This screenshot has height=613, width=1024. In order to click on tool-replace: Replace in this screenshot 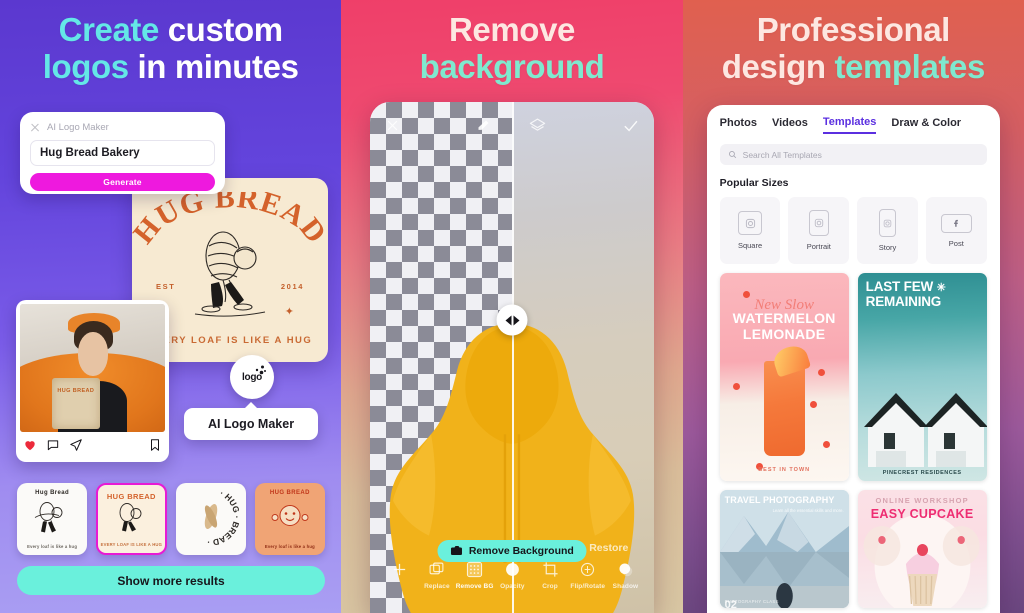, I will do `click(437, 575)`.